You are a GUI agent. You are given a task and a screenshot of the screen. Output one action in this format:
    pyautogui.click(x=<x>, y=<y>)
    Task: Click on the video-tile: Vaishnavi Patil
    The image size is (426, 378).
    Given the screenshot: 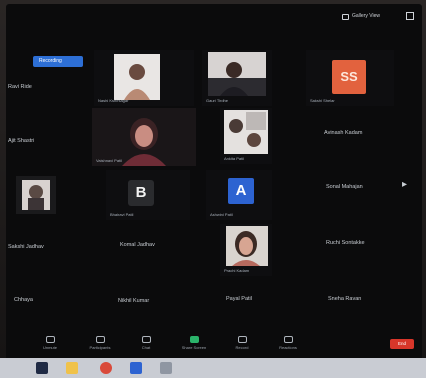 What is the action you would take?
    pyautogui.click(x=144, y=137)
    